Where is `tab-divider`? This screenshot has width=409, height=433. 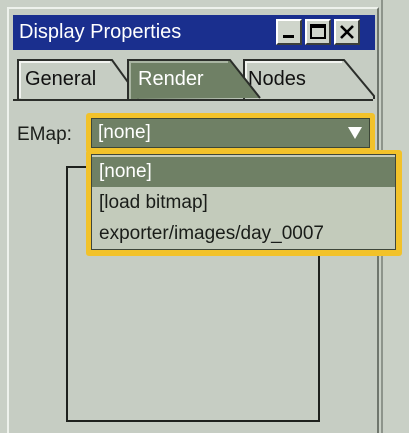
tab-divider is located at coordinates (193, 100).